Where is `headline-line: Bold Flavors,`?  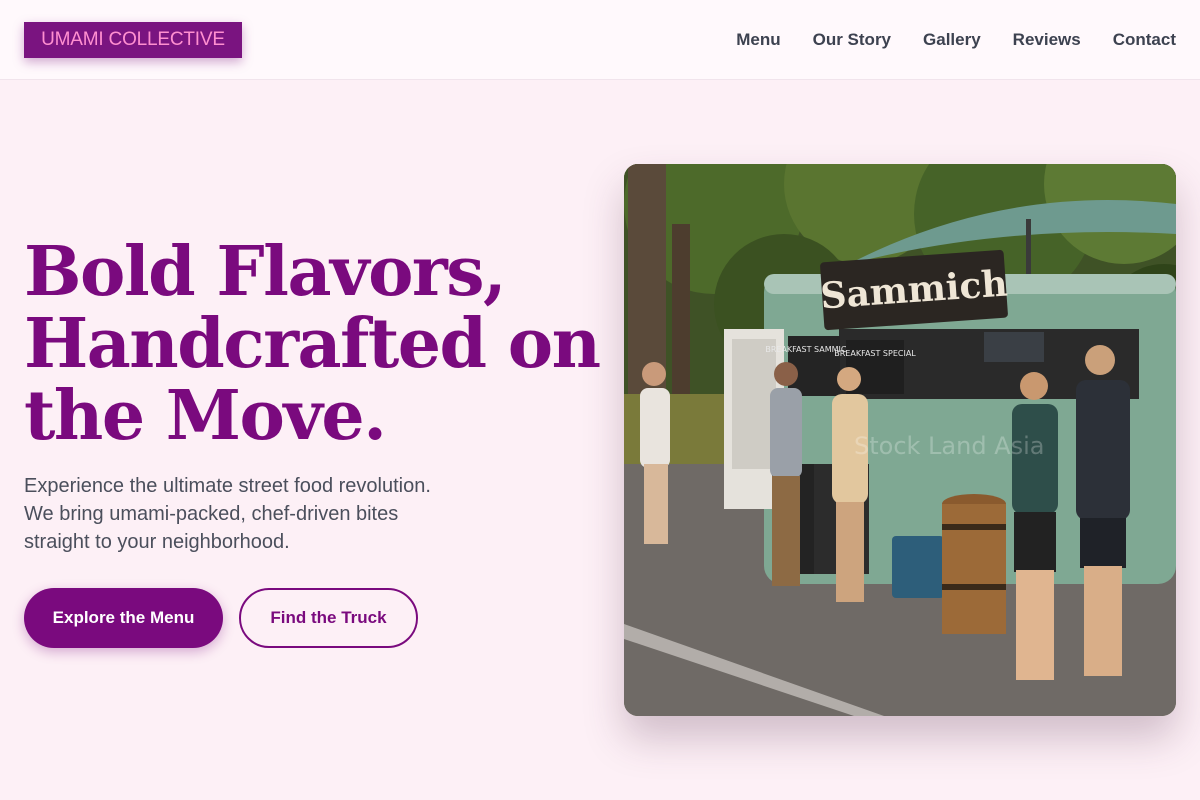 headline-line: Bold Flavors, is located at coordinates (265, 272).